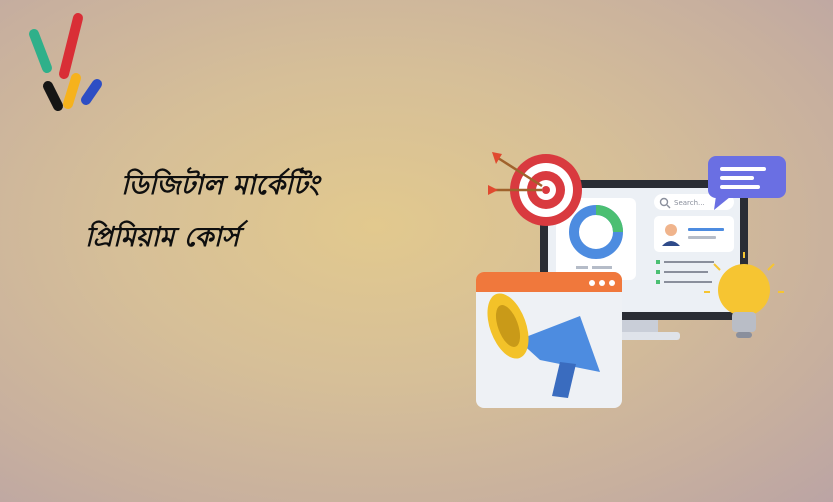 The width and height of the screenshot is (833, 502). Describe the element at coordinates (220, 185) in the screenshot. I see `headline-line-1: ডিজিটাল মার্কেটিং` at that location.